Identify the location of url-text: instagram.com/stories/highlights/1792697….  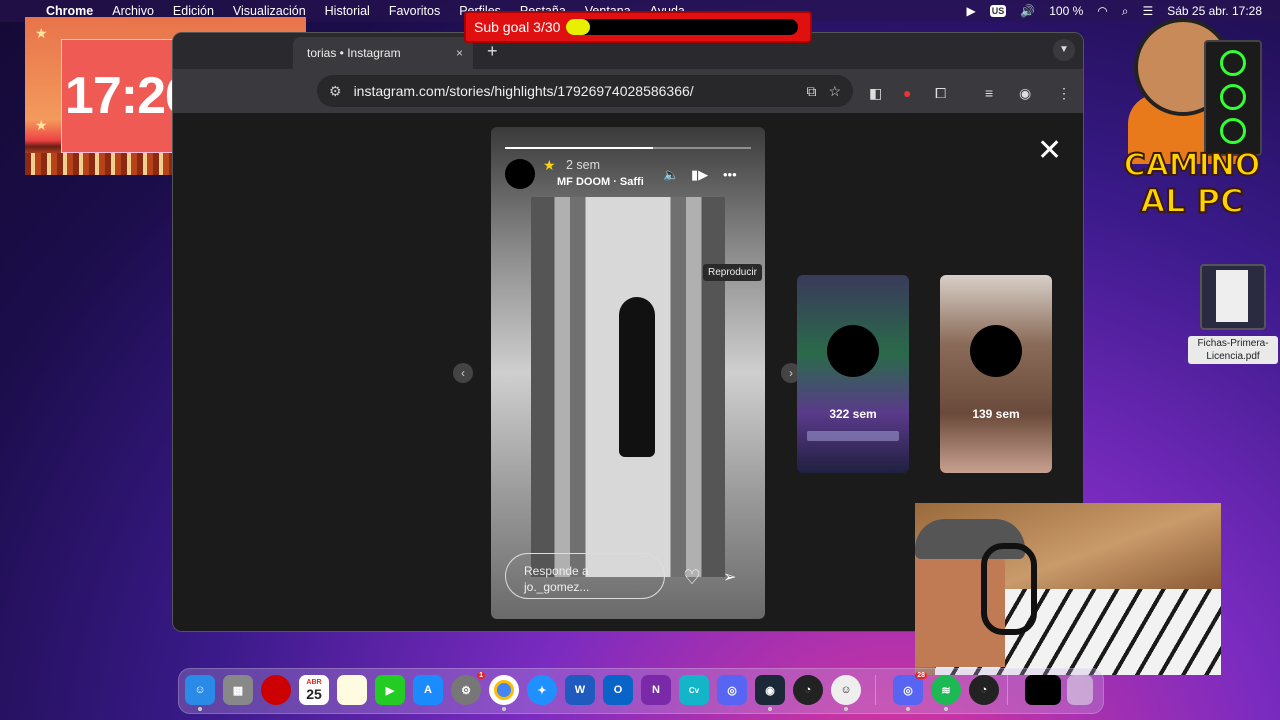
(580, 91).